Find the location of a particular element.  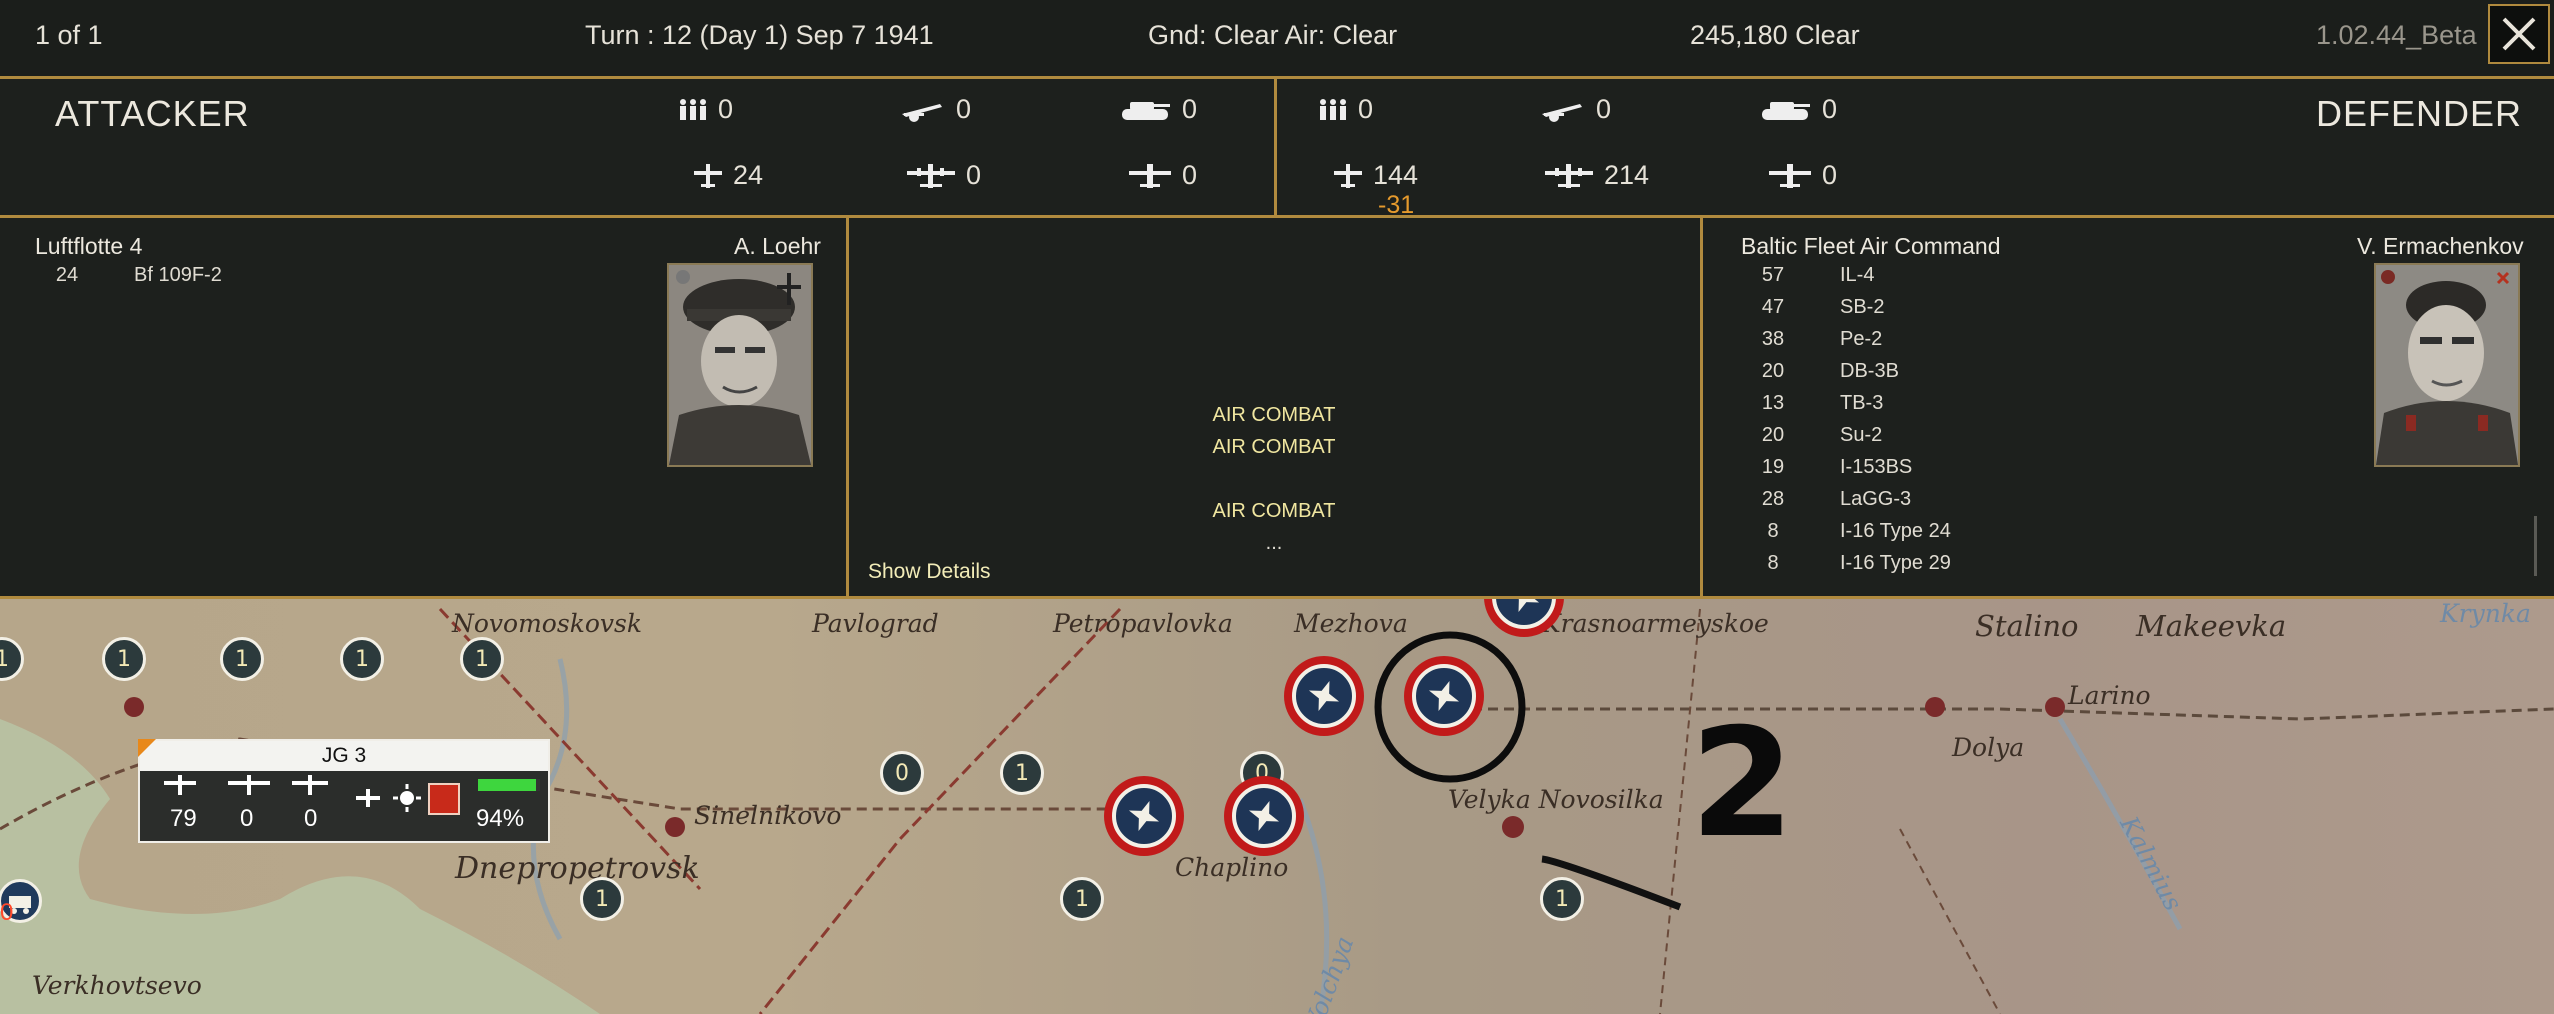

unit-readiness: 94% is located at coordinates (500, 818).